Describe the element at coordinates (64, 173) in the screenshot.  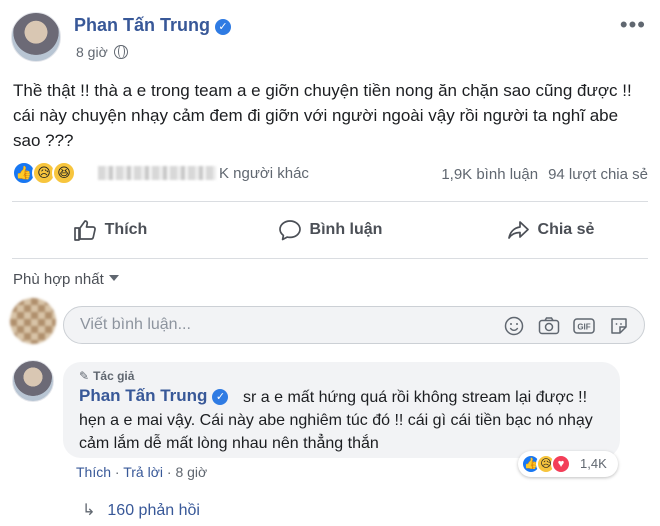
I see `haha-reaction-icon: 😆` at that location.